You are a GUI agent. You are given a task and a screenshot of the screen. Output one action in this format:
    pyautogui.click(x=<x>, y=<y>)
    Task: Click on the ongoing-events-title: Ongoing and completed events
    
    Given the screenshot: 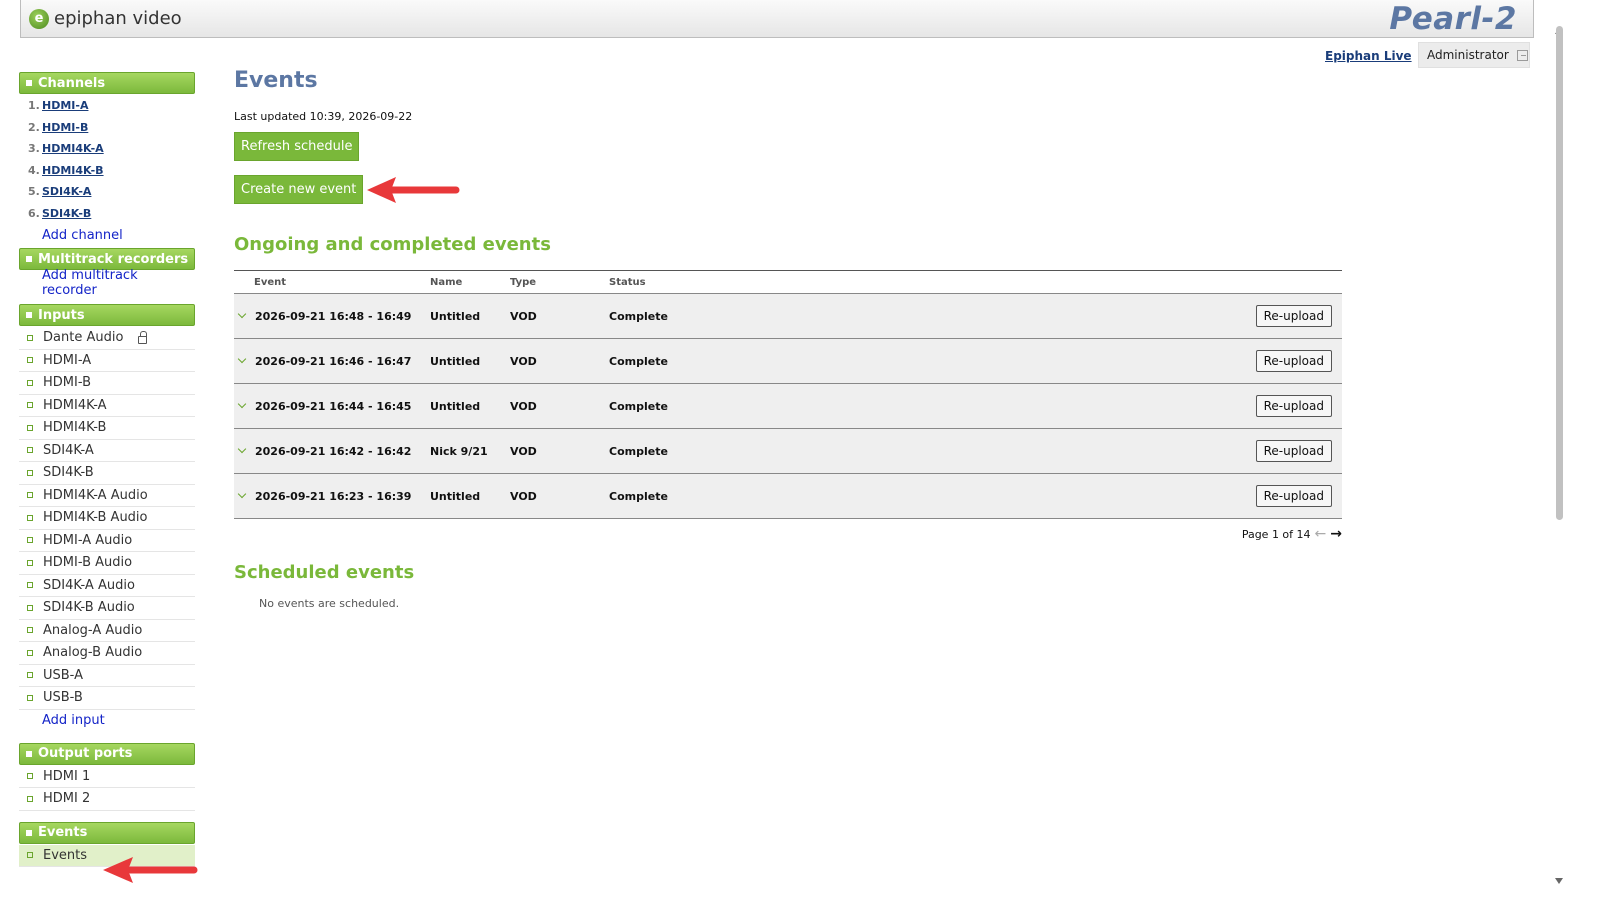 What is the action you would take?
    pyautogui.click(x=392, y=244)
    